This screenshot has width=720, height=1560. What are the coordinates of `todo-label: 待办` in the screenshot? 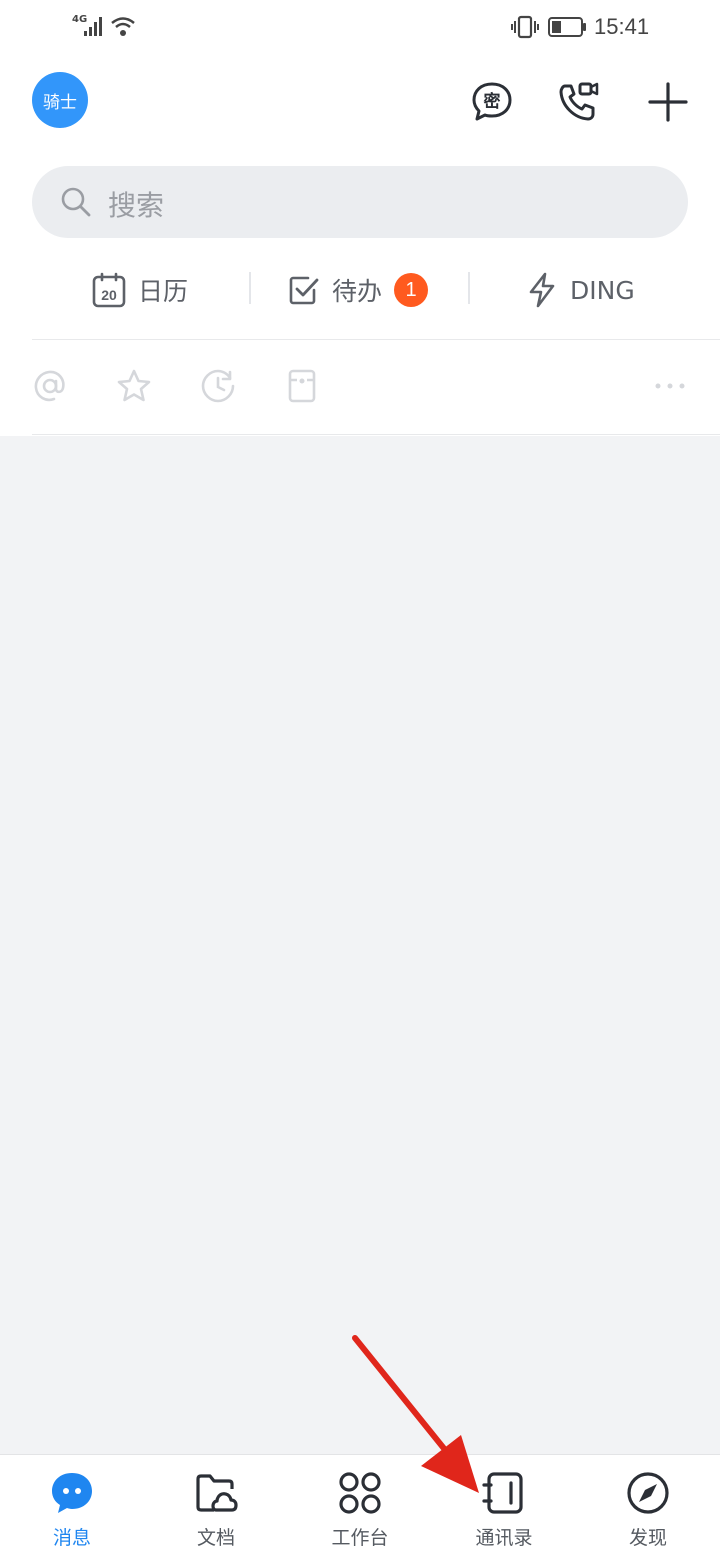 It's located at (357, 291).